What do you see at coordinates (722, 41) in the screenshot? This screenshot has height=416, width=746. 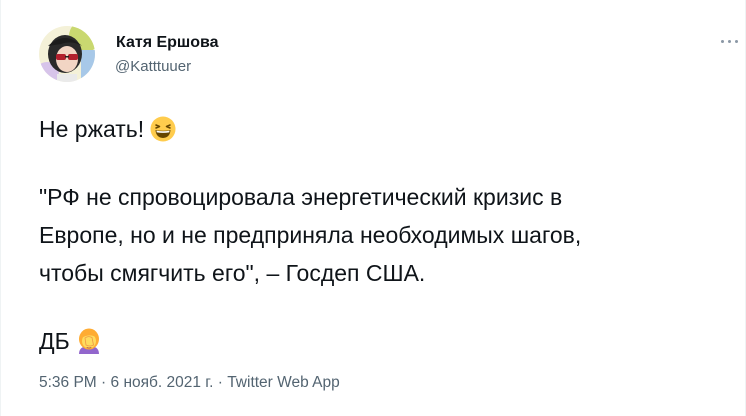 I see `more-horizontal-icon` at bounding box center [722, 41].